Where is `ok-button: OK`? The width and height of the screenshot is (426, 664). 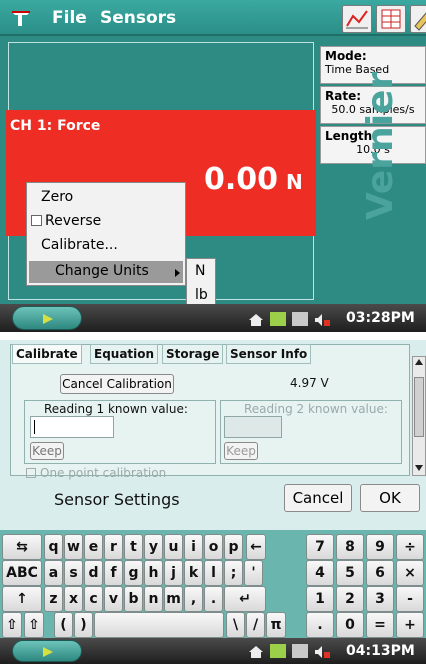
ok-button: OK is located at coordinates (390, 498).